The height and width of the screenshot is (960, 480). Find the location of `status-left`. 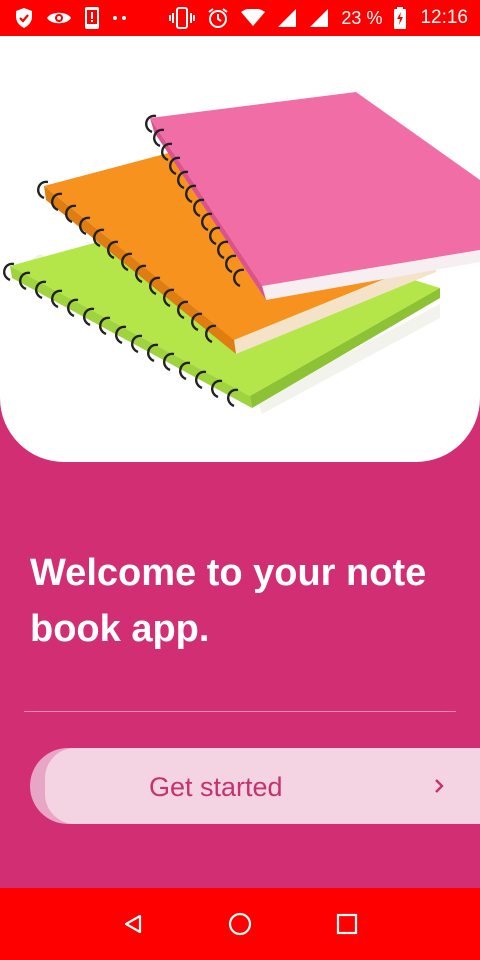

status-left is located at coordinates (71, 18).